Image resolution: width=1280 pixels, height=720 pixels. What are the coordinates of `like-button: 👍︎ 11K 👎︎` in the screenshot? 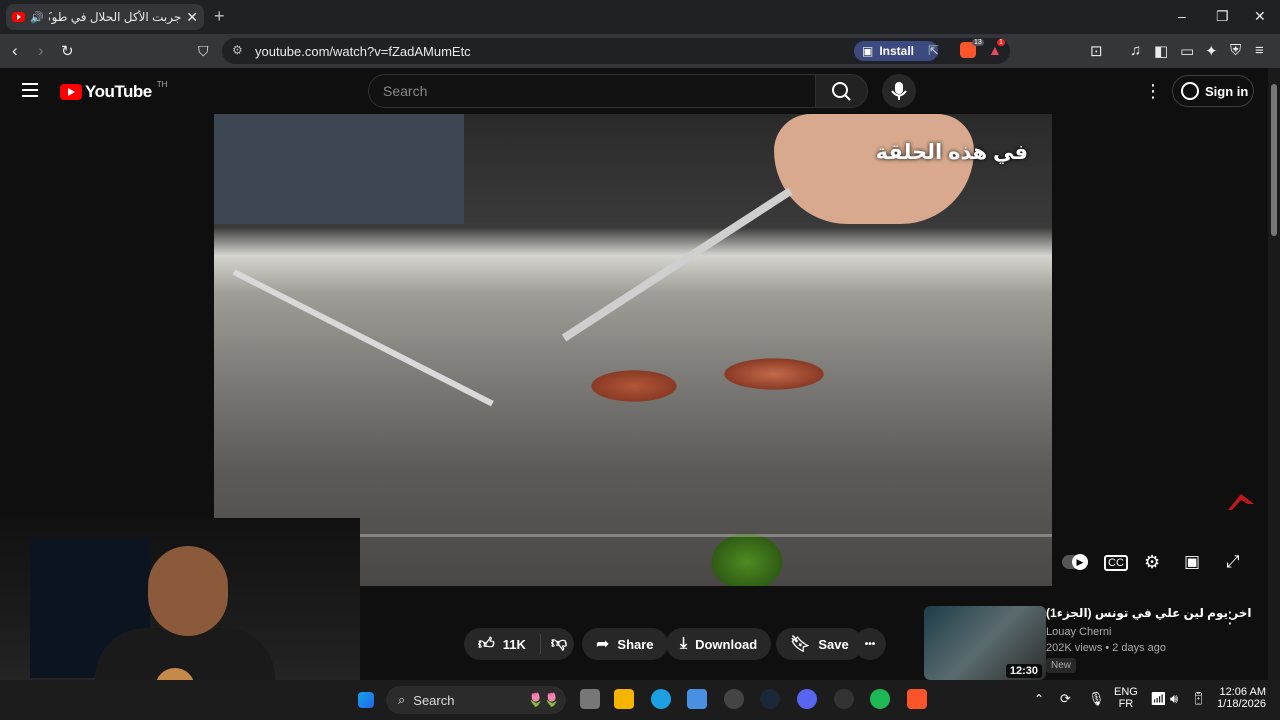 It's located at (519, 644).